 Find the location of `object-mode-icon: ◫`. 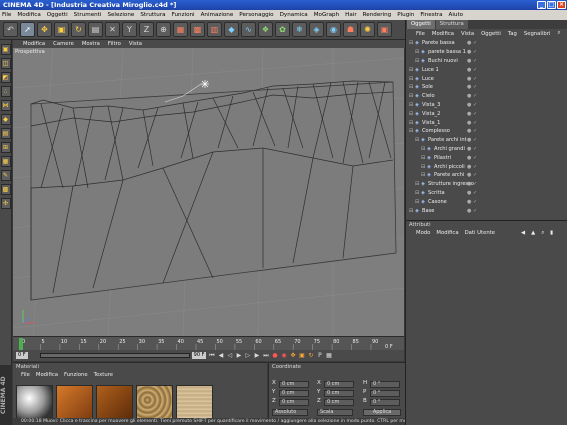

object-mode-icon: ◫ is located at coordinates (5, 63).